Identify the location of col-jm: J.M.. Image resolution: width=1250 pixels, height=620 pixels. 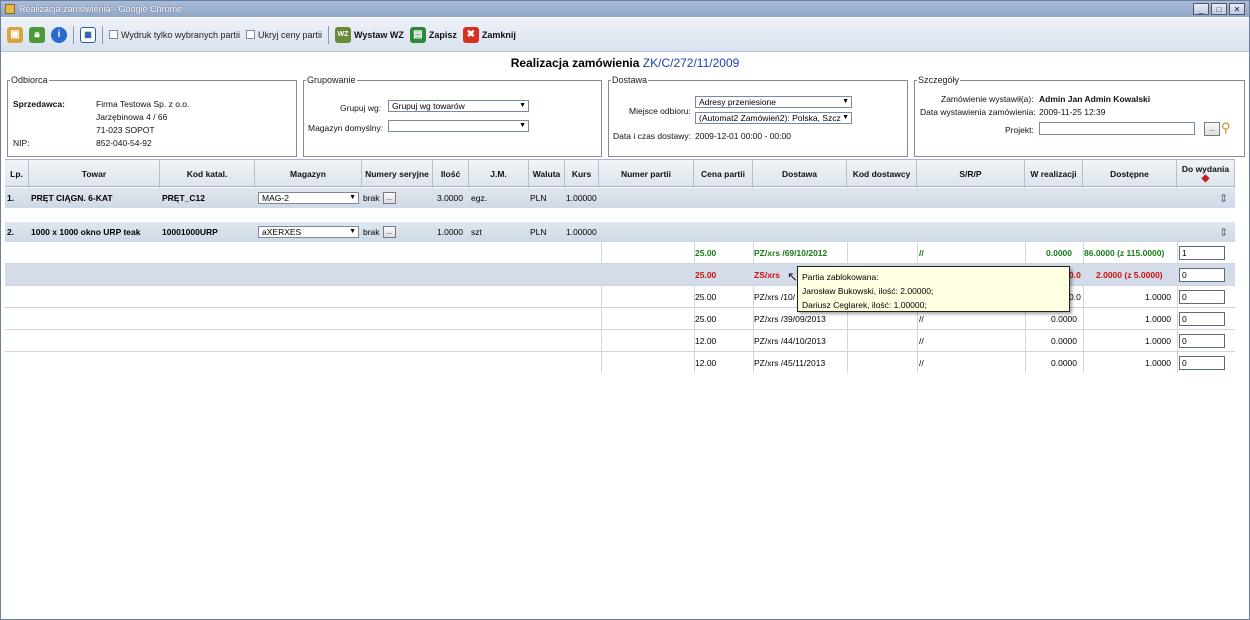
(499, 174).